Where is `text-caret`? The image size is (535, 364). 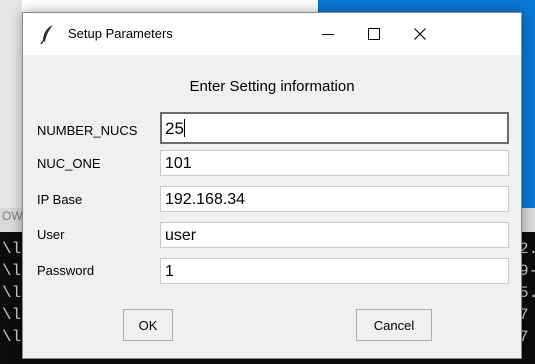 text-caret is located at coordinates (184, 128).